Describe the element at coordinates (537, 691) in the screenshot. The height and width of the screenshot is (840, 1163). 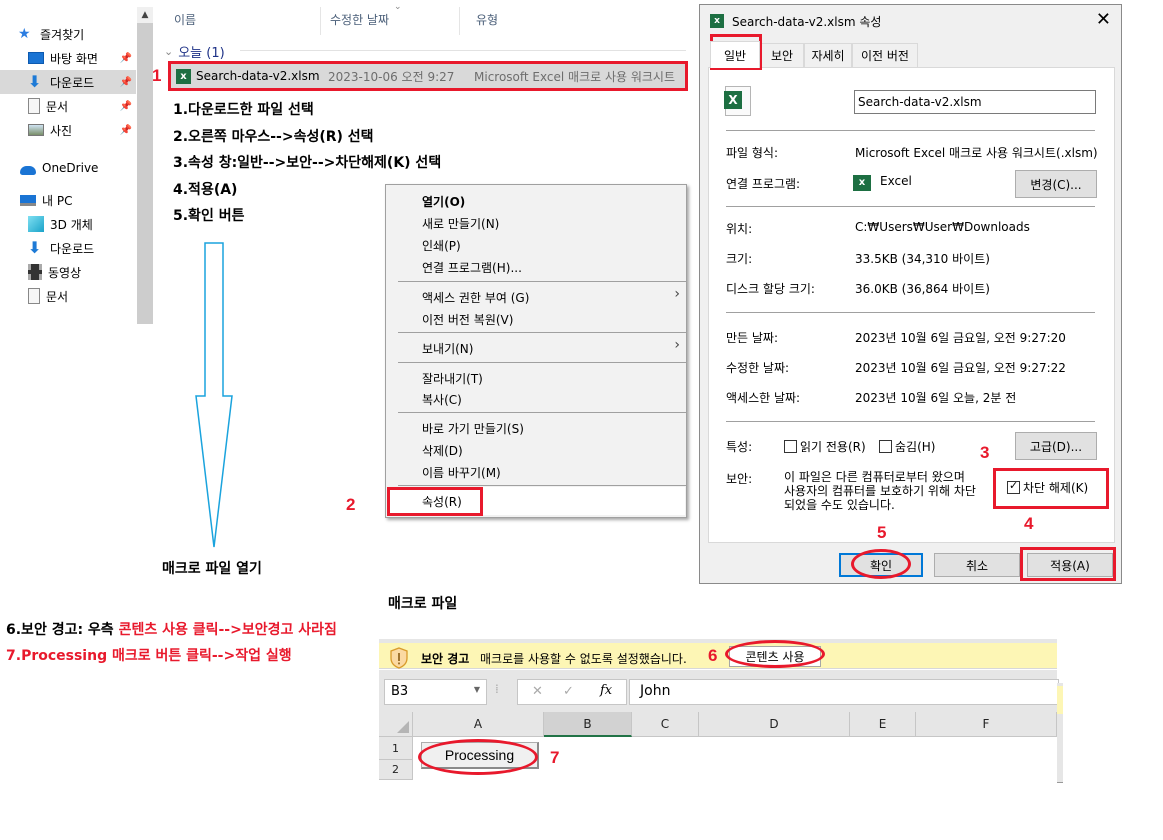
I see `cancel-icon: ✕` at that location.